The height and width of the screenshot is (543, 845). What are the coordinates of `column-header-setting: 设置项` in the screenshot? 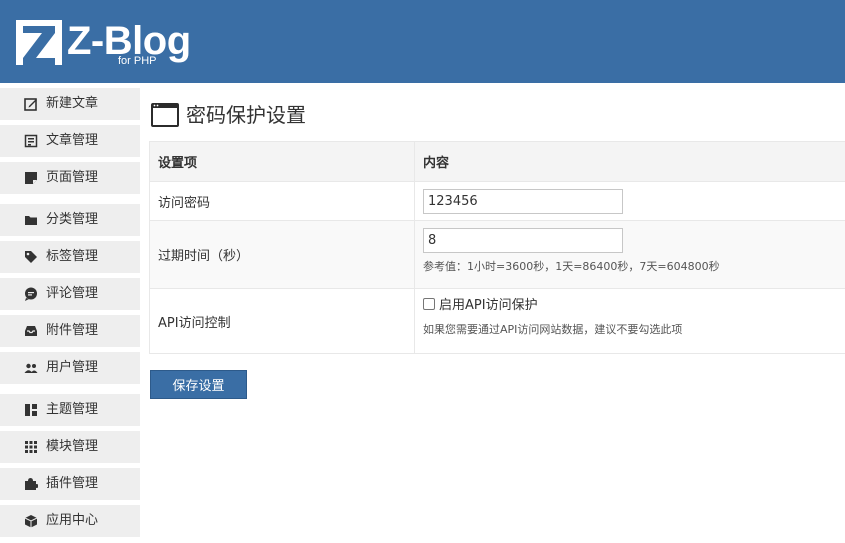 It's located at (282, 161).